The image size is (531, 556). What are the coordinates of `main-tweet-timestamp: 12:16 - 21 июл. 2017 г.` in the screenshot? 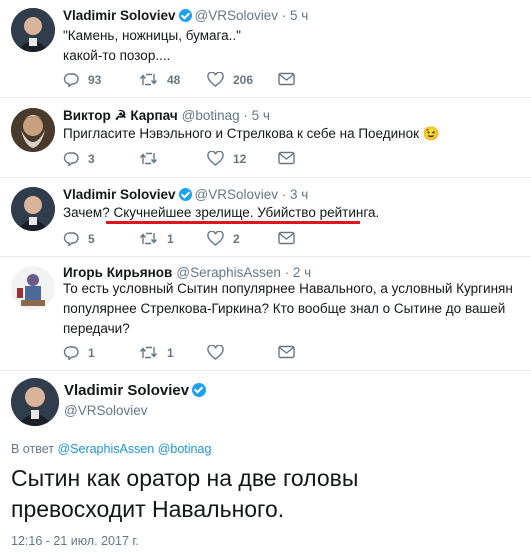 It's located at (75, 541).